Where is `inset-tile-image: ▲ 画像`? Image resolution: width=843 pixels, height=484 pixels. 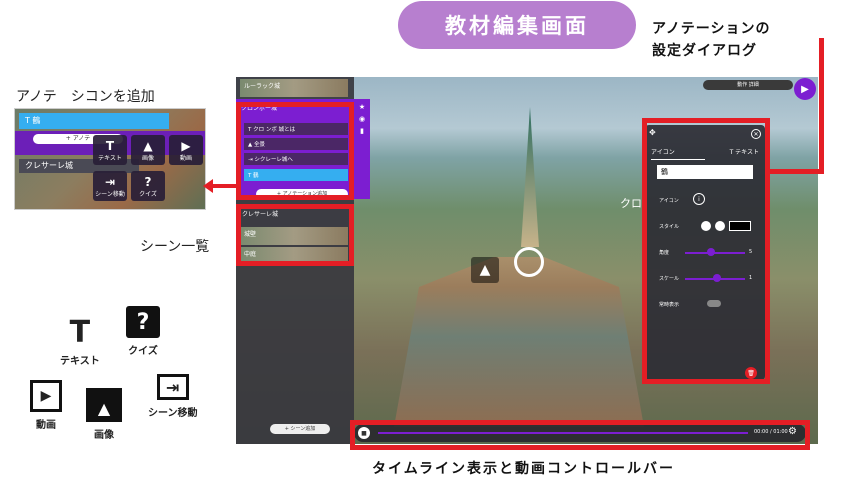
inset-tile-image: ▲ 画像 is located at coordinates (148, 150).